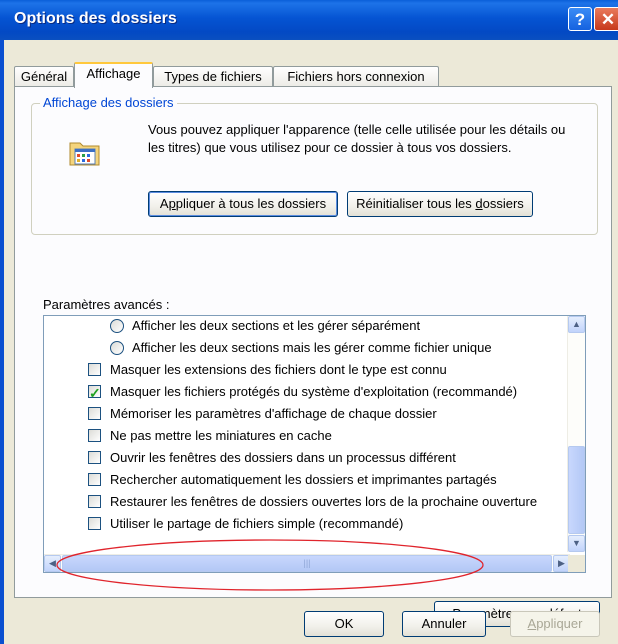  What do you see at coordinates (52, 563) in the screenshot?
I see `scroll-left-button: ◀` at bounding box center [52, 563].